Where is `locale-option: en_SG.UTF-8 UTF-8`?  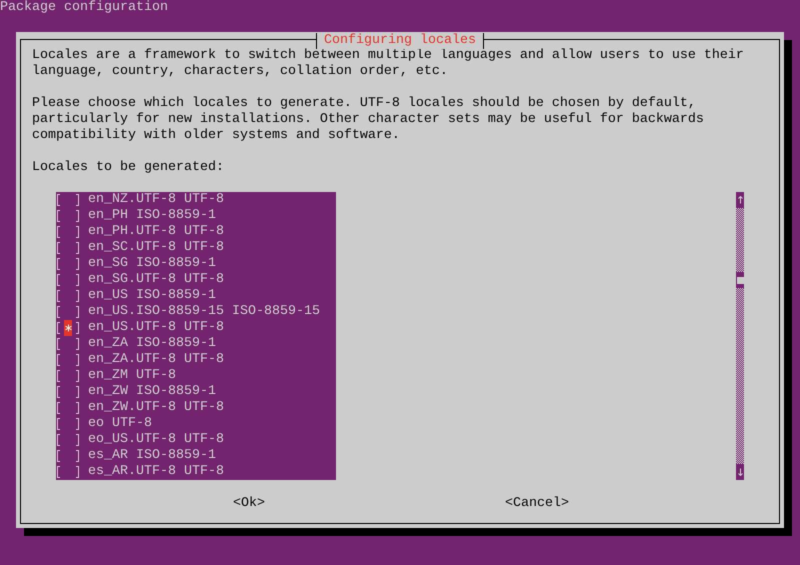
locale-option: en_SG.UTF-8 UTF-8 is located at coordinates (156, 280).